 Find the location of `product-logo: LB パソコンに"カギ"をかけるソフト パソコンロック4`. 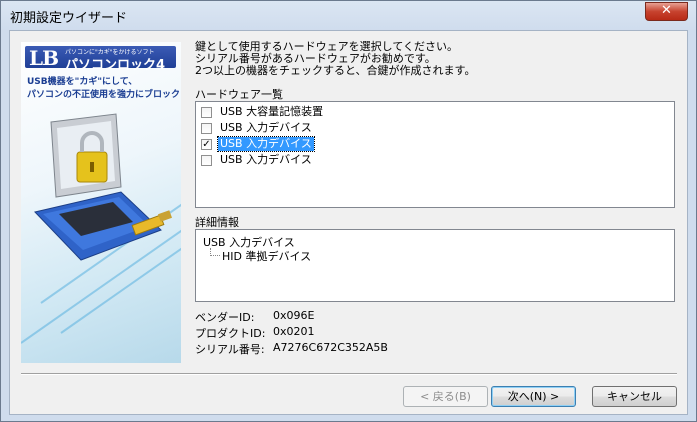

product-logo: LB パソコンに"カギ"をかけるソフト パソコンロック4 is located at coordinates (100, 59).